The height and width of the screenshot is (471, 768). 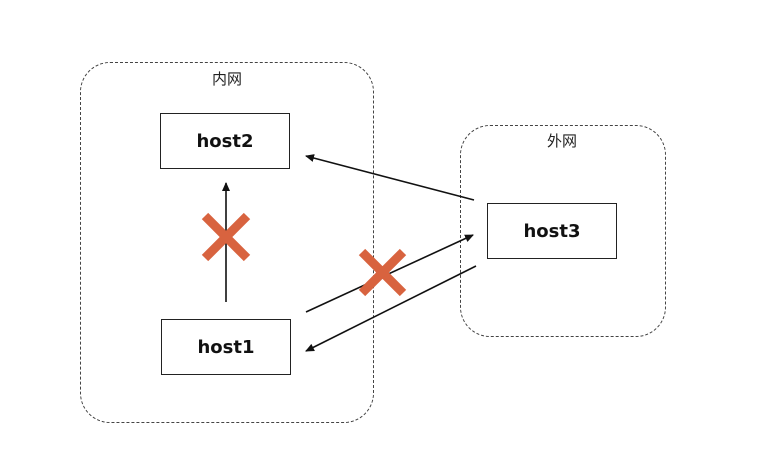 What do you see at coordinates (390, 177) in the screenshot?
I see `arrow-host3-to-host2` at bounding box center [390, 177].